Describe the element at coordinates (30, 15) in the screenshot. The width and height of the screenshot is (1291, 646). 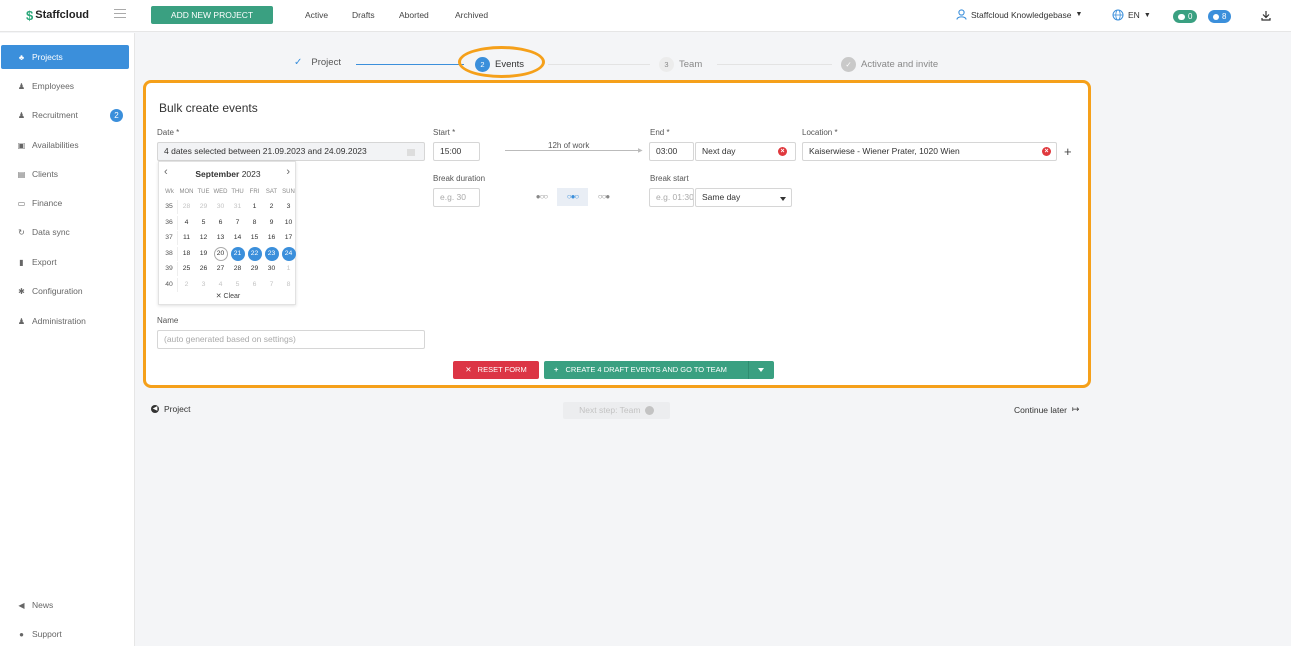
I see `logo-icon: $` at that location.